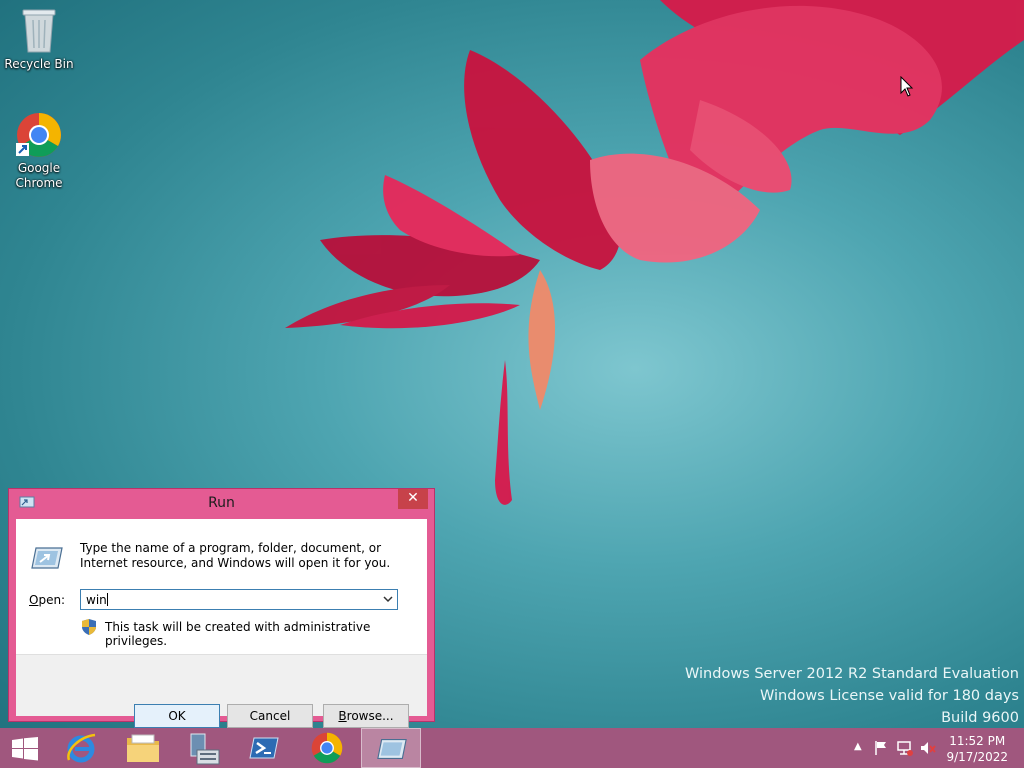 The image size is (1024, 768). I want to click on volume-muted-icon, so click(928, 748).